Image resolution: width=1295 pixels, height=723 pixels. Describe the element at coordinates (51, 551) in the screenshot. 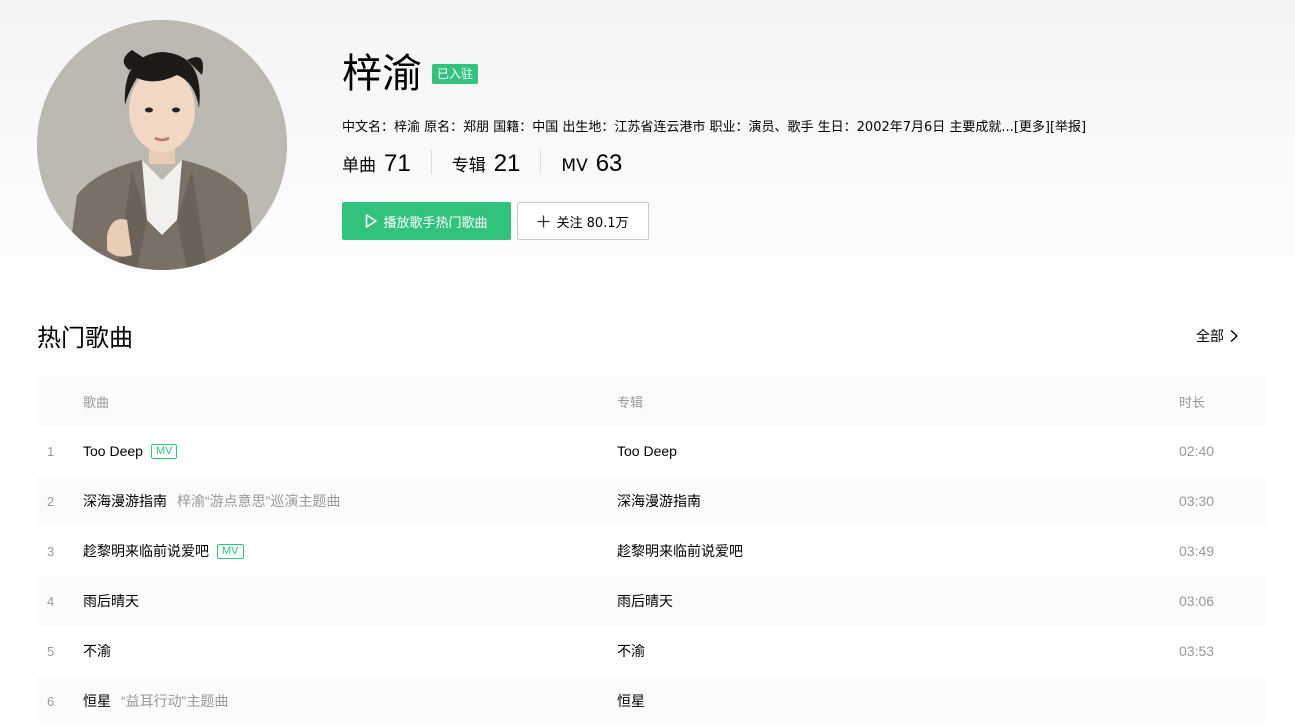

I see `row-index: 3` at that location.